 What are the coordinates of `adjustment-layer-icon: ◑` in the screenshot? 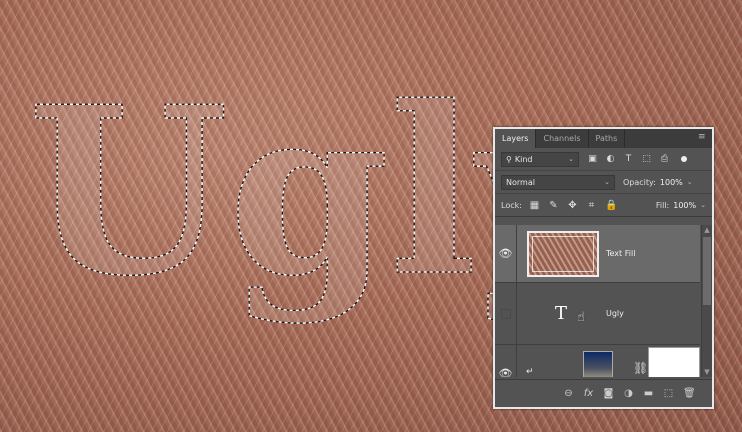 It's located at (628, 393).